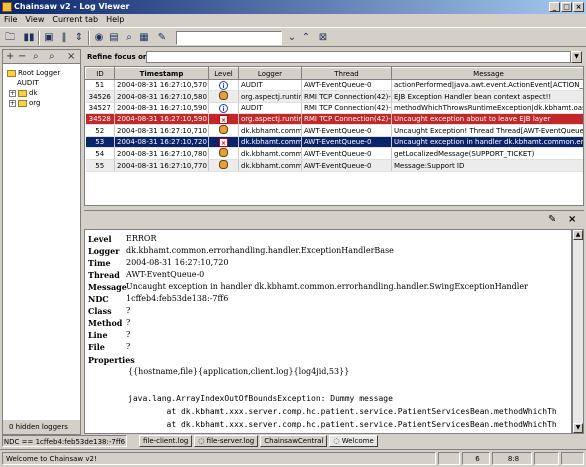 Image resolution: width=586 pixels, height=467 pixels. Describe the element at coordinates (566, 7) in the screenshot. I see `maximize-button: □` at that location.